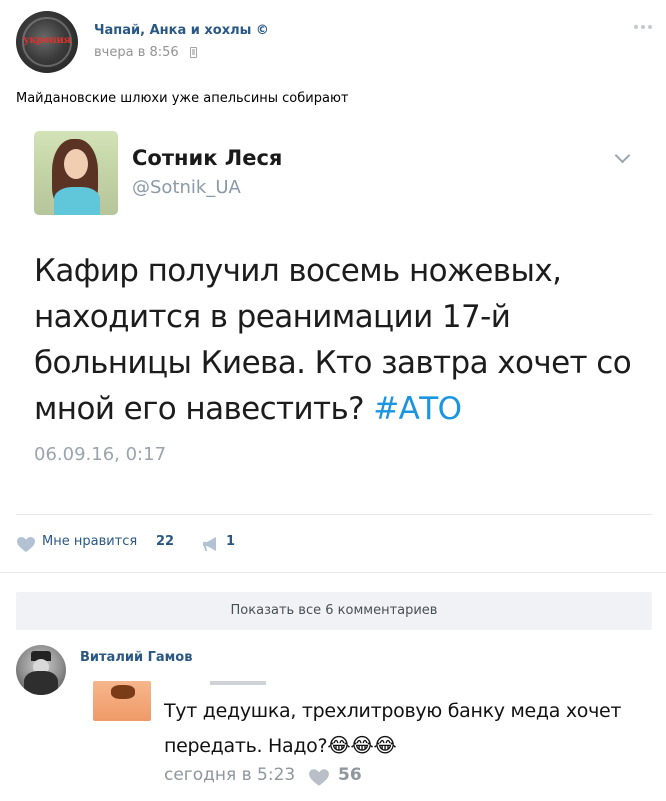  Describe the element at coordinates (186, 187) in the screenshot. I see `tweet-author-handle: @Sotnik_UA` at that location.